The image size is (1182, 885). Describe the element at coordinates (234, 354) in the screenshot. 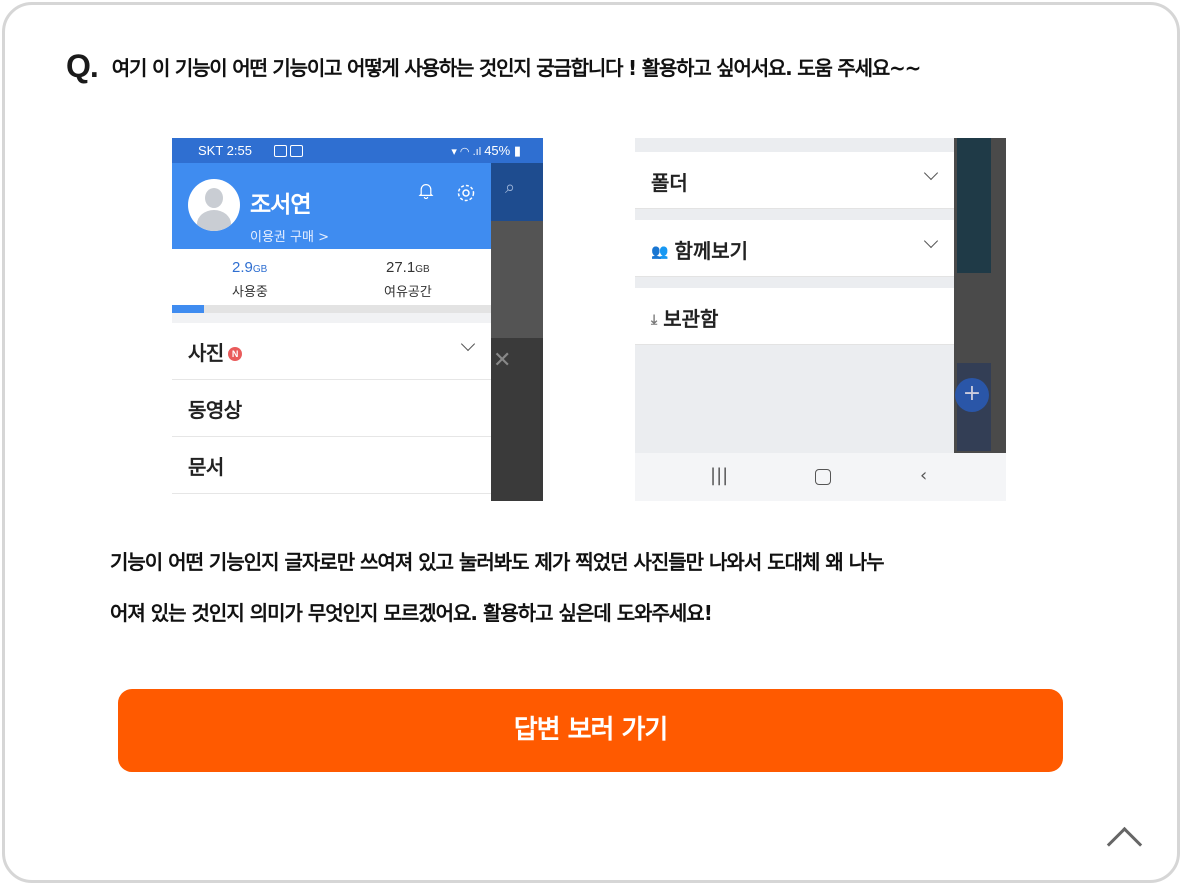

I see `new-badge: N` at that location.